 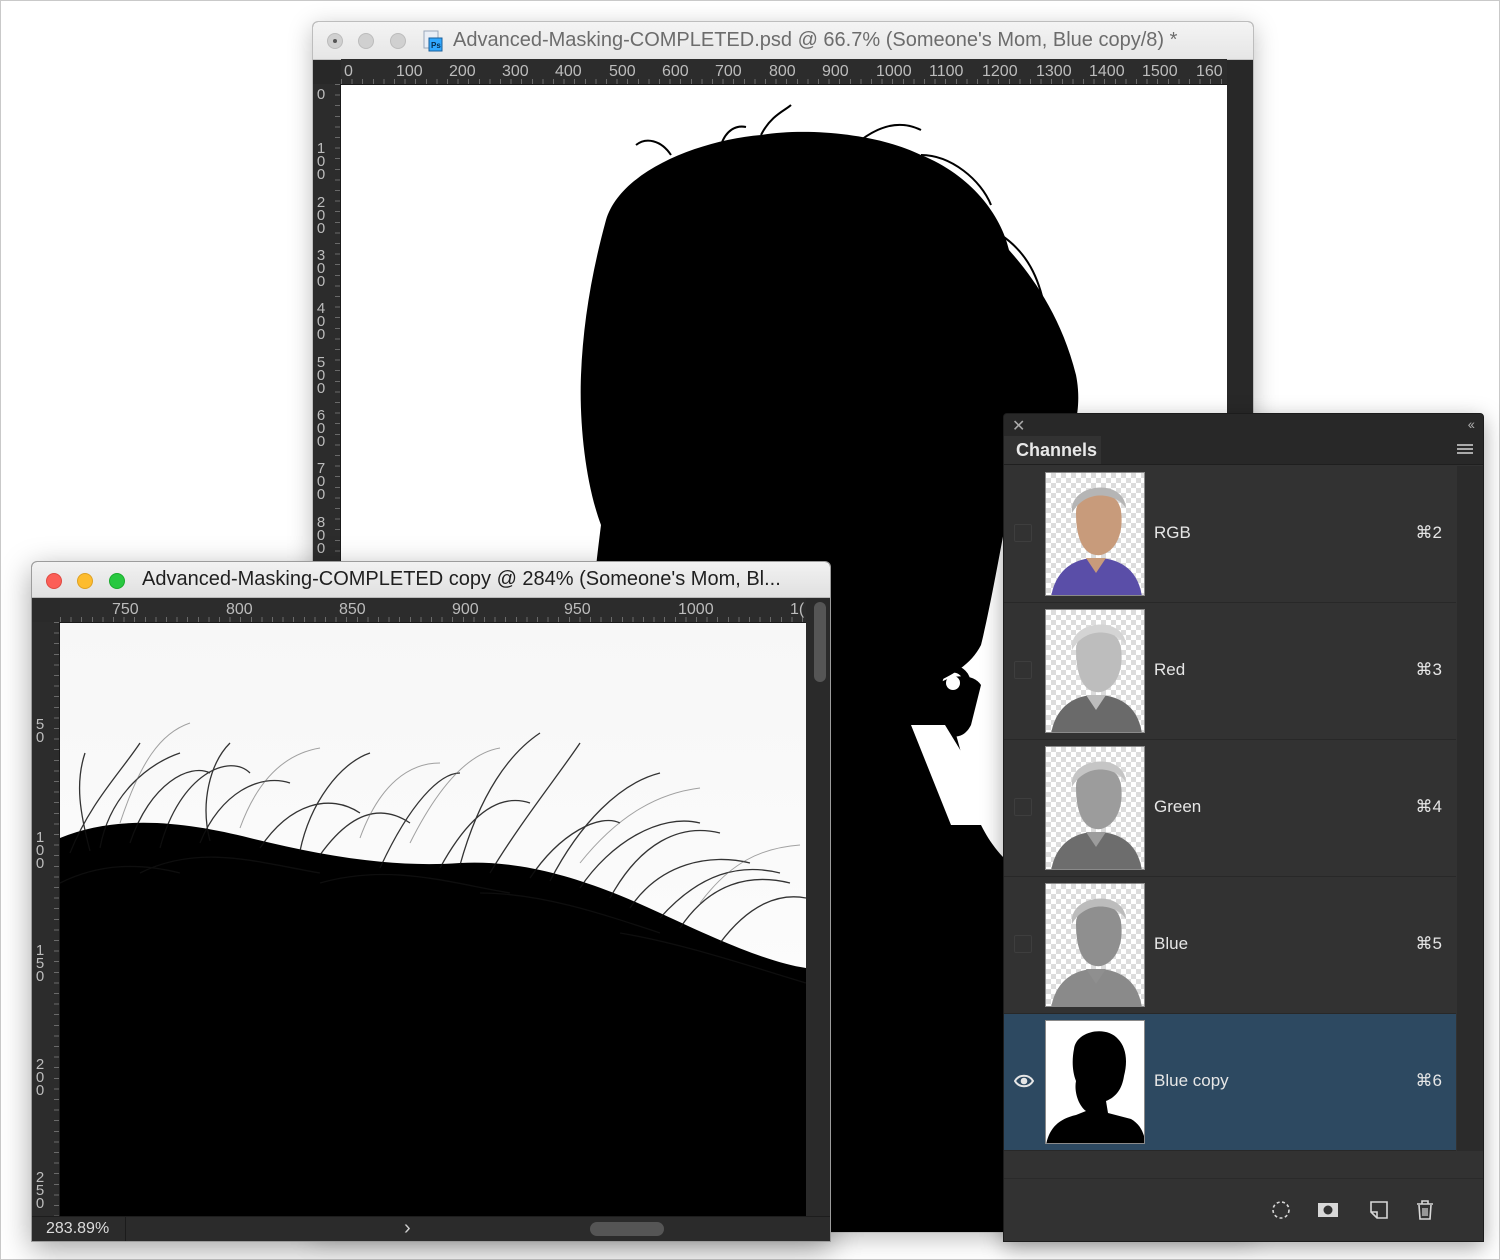 What do you see at coordinates (431, 1228) in the screenshot?
I see `status-bar: 283.89% ›` at bounding box center [431, 1228].